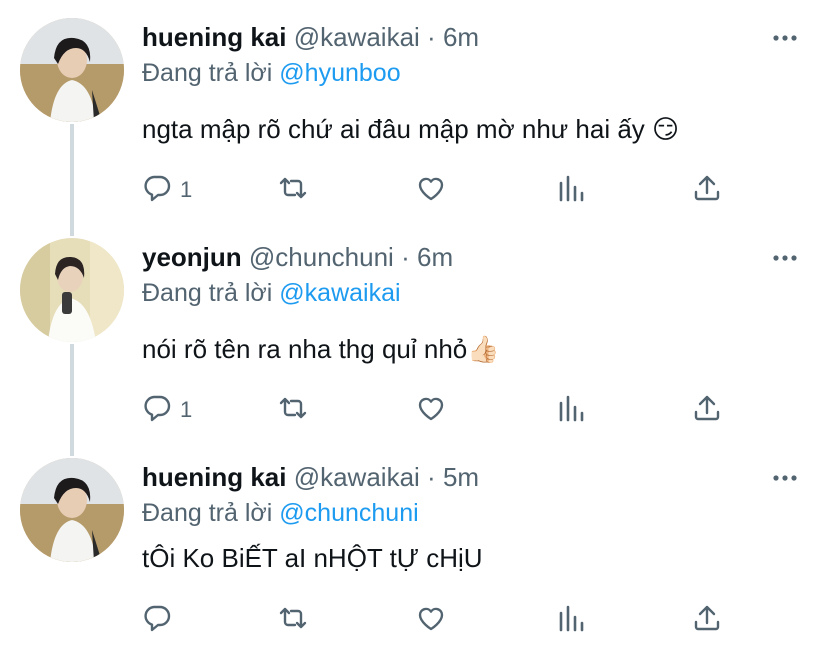 Image resolution: width=828 pixels, height=660 pixels. I want to click on tweet-header: huening kai @kawaikai · 5m, so click(310, 477).